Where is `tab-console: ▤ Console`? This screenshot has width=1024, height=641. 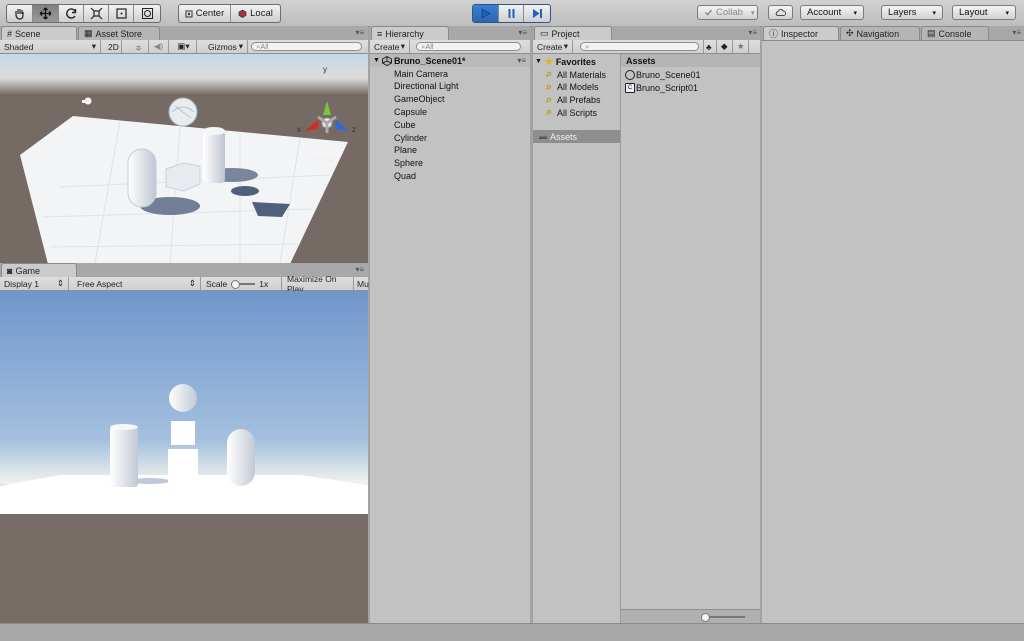
tab-console: ▤ Console is located at coordinates (955, 33).